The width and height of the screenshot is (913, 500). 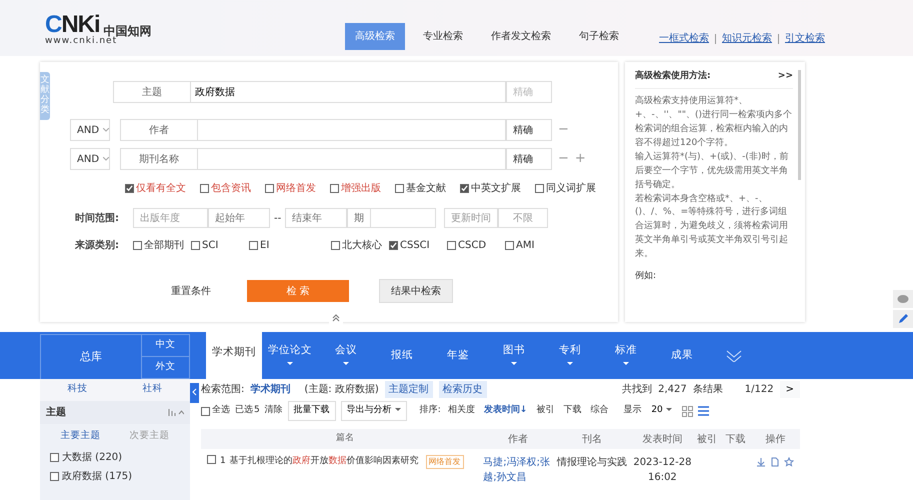 What do you see at coordinates (402, 355) in the screenshot?
I see `database-tab: 报纸` at bounding box center [402, 355].